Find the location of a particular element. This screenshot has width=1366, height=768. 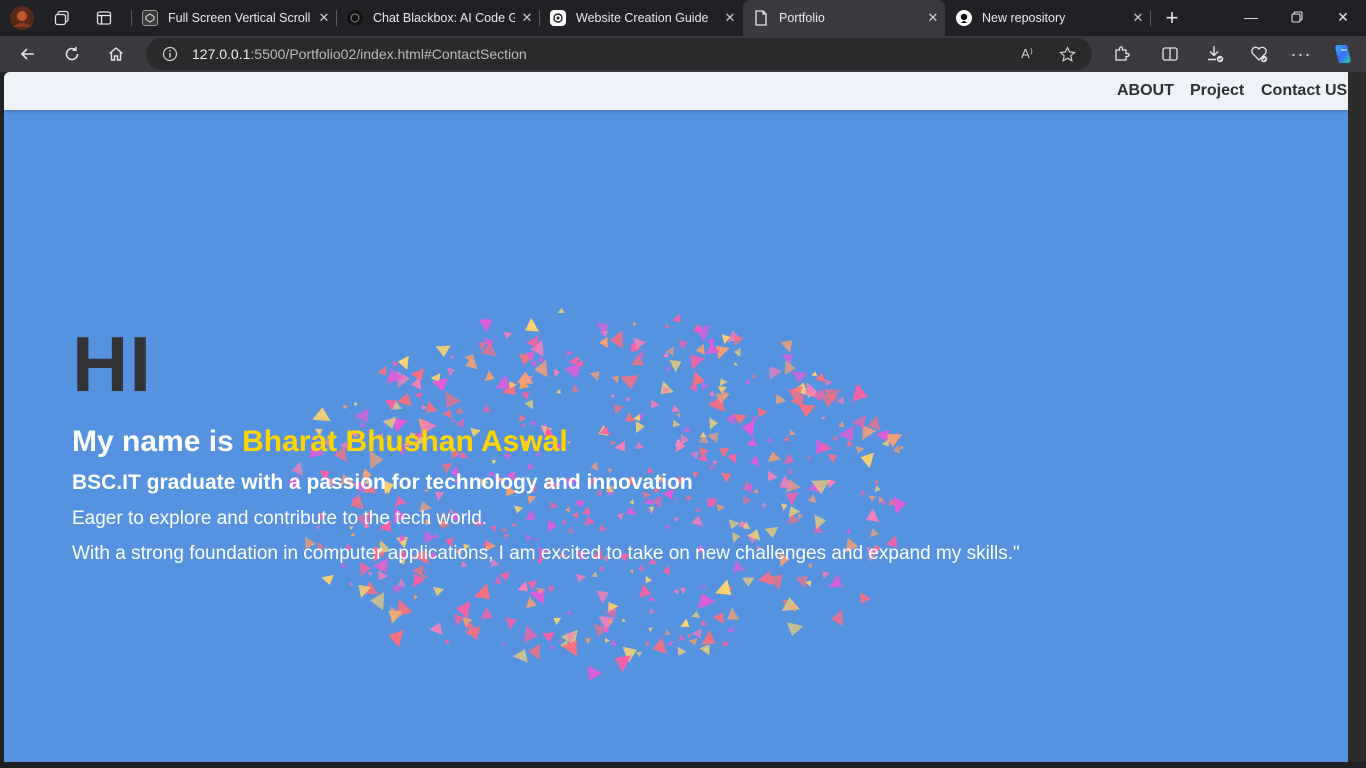

home-icon is located at coordinates (116, 54).